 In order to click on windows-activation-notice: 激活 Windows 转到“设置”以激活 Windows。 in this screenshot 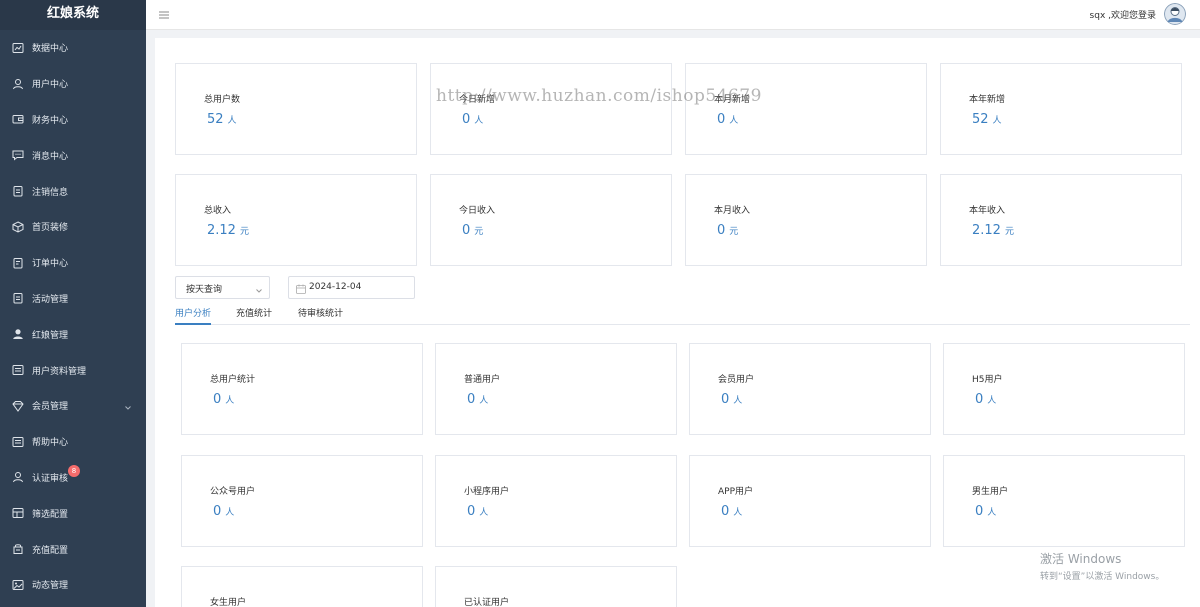, I will do `click(1102, 566)`.